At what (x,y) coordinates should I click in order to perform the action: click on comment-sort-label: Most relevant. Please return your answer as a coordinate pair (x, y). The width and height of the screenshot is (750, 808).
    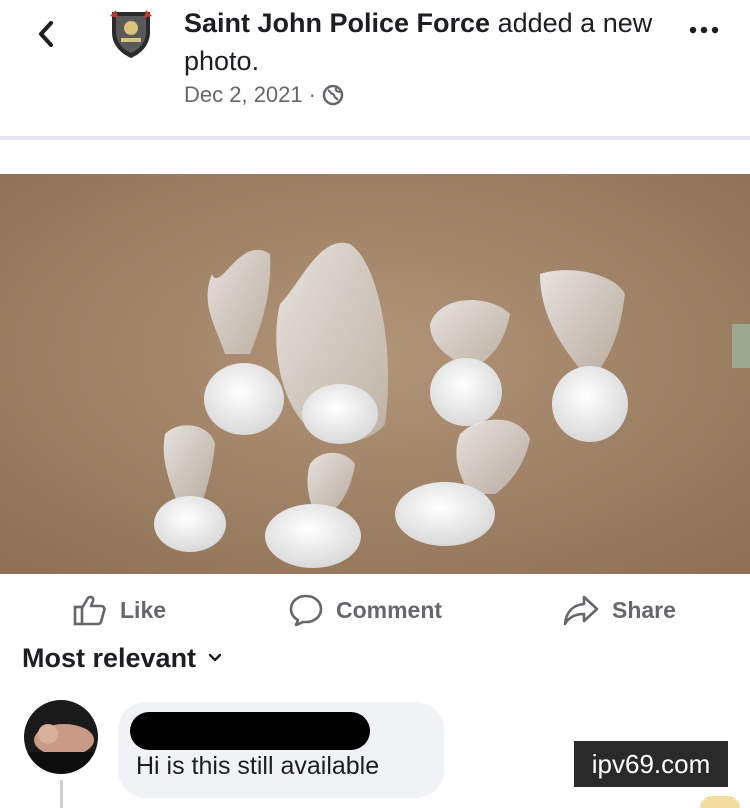
    Looking at the image, I should click on (109, 657).